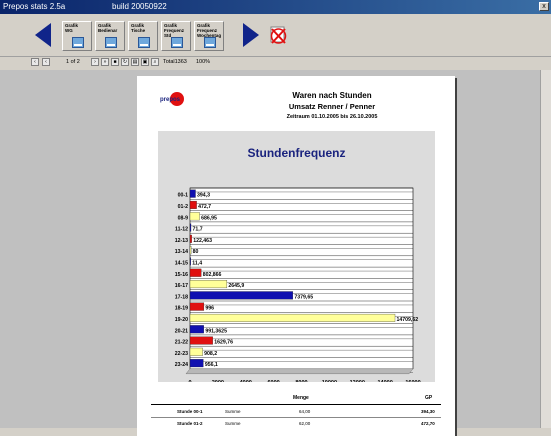 The image size is (551, 436). Describe the element at coordinates (46, 62) in the screenshot. I see `prev-page-button: ‹` at that location.